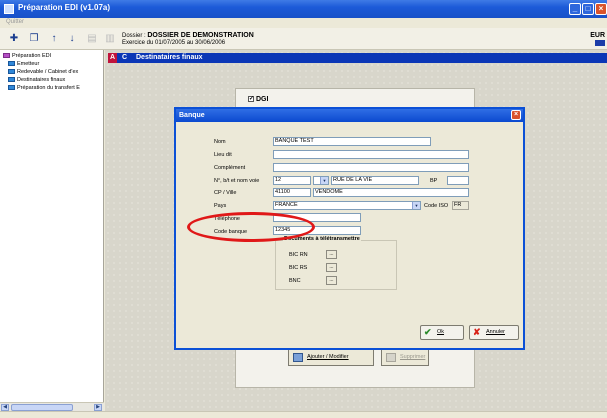  Describe the element at coordinates (303, 414) in the screenshot. I see `status-bar` at that location.